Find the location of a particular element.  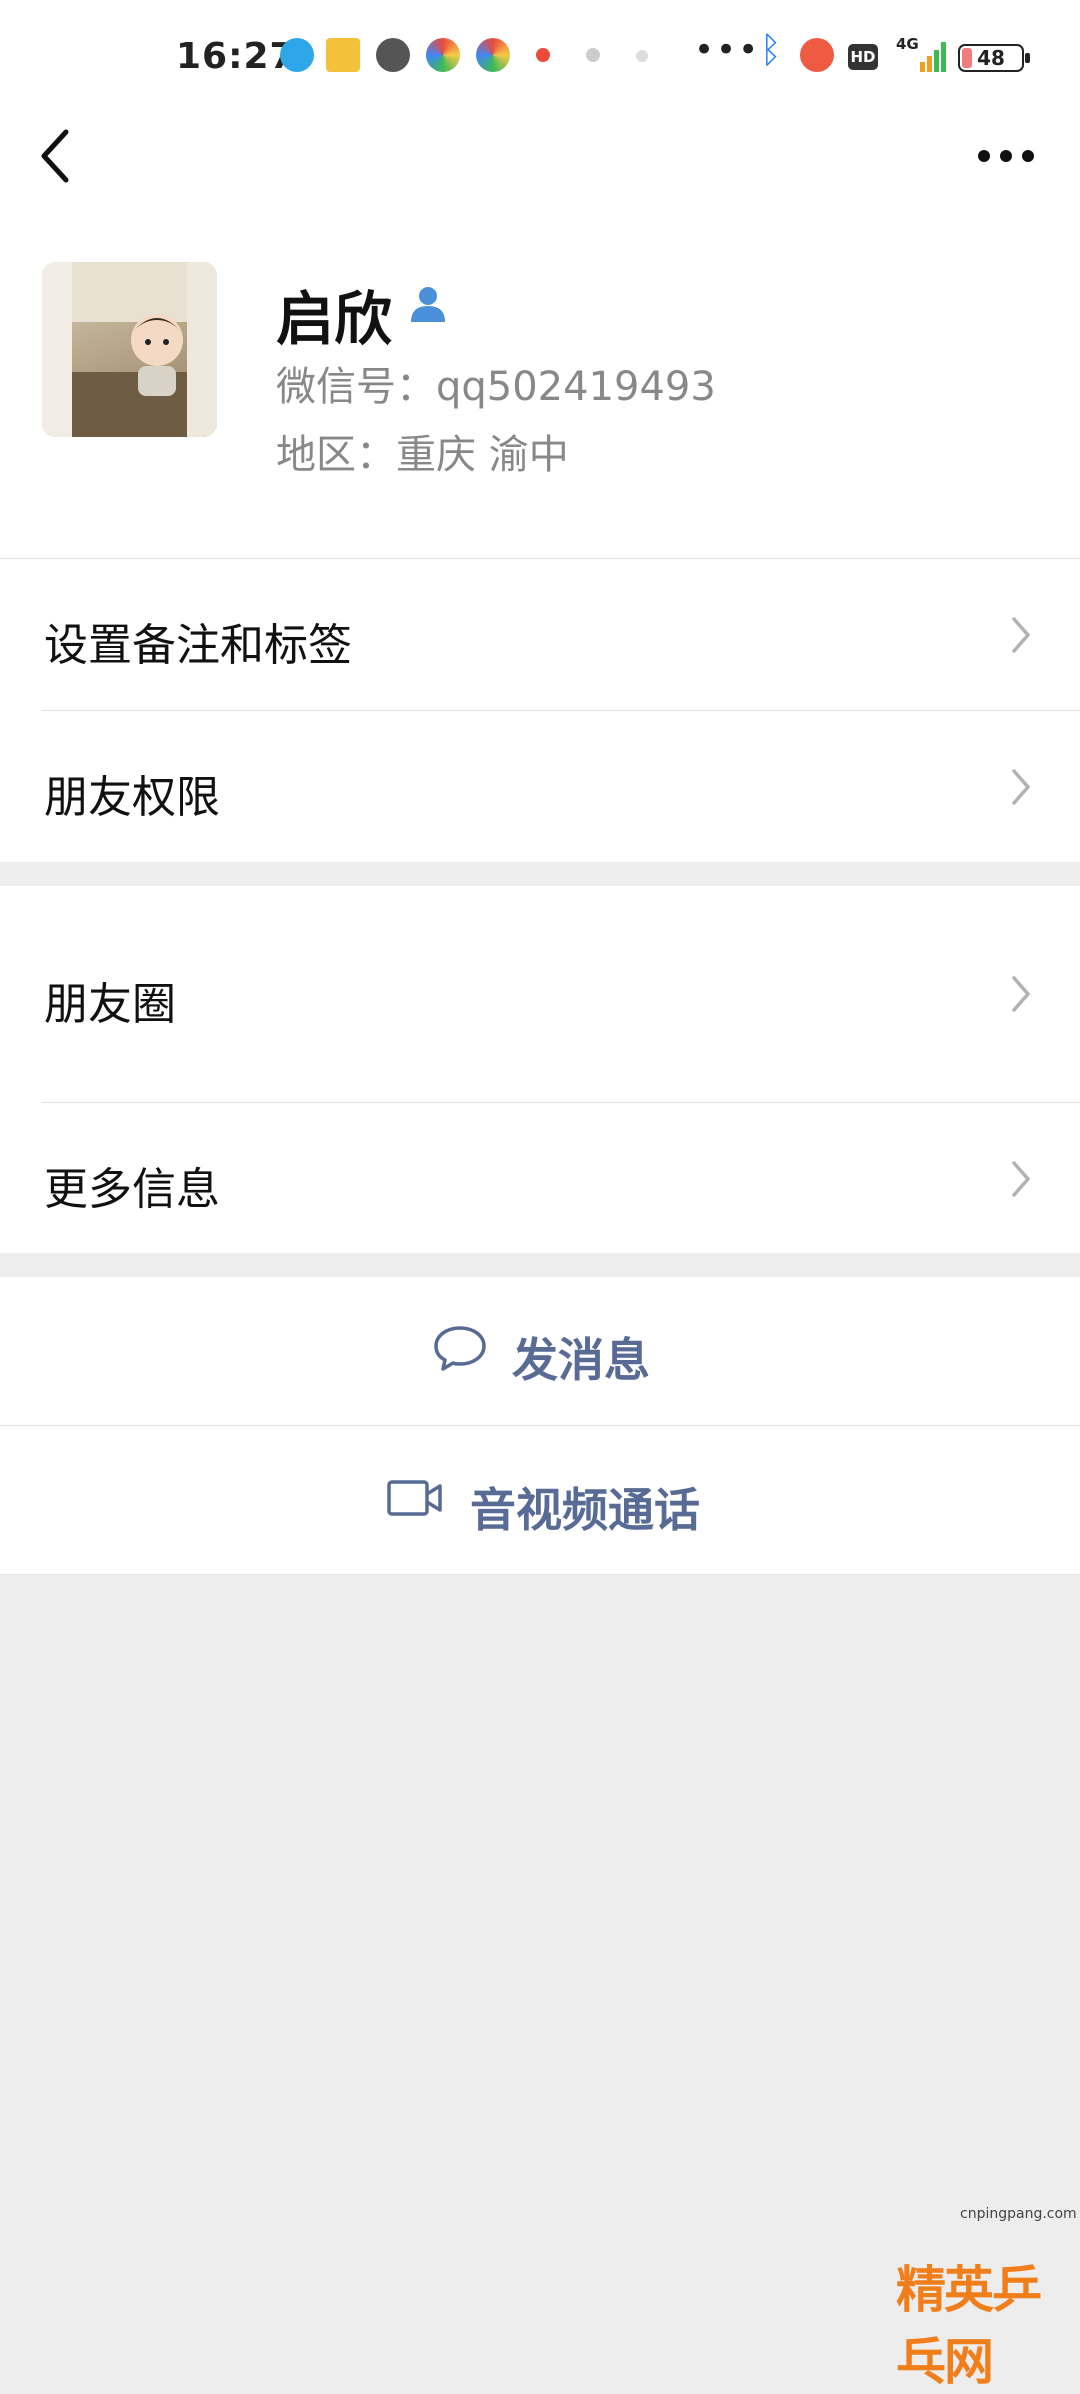

moments-row: 朋友圈 is located at coordinates (540, 994).